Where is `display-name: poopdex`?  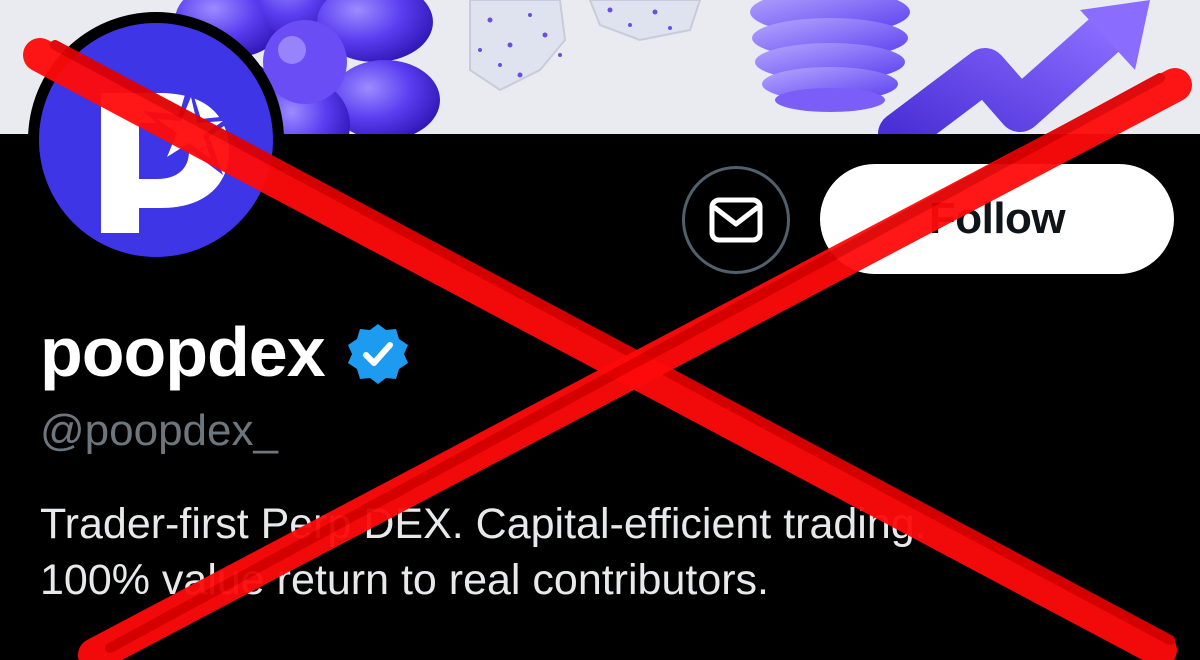
display-name: poopdex is located at coordinates (183, 352).